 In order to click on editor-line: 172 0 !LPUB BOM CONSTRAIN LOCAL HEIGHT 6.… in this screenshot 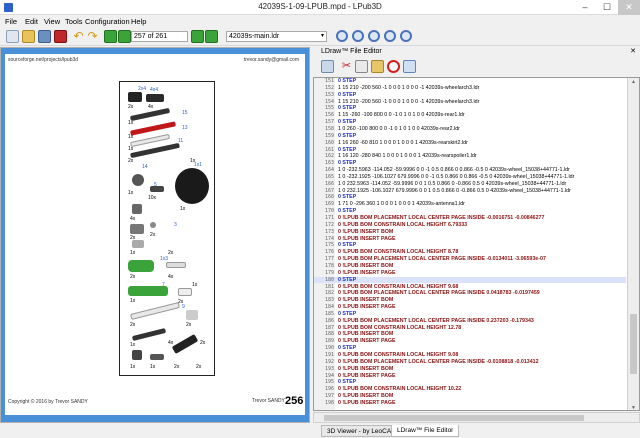, I will do `click(470, 225)`.